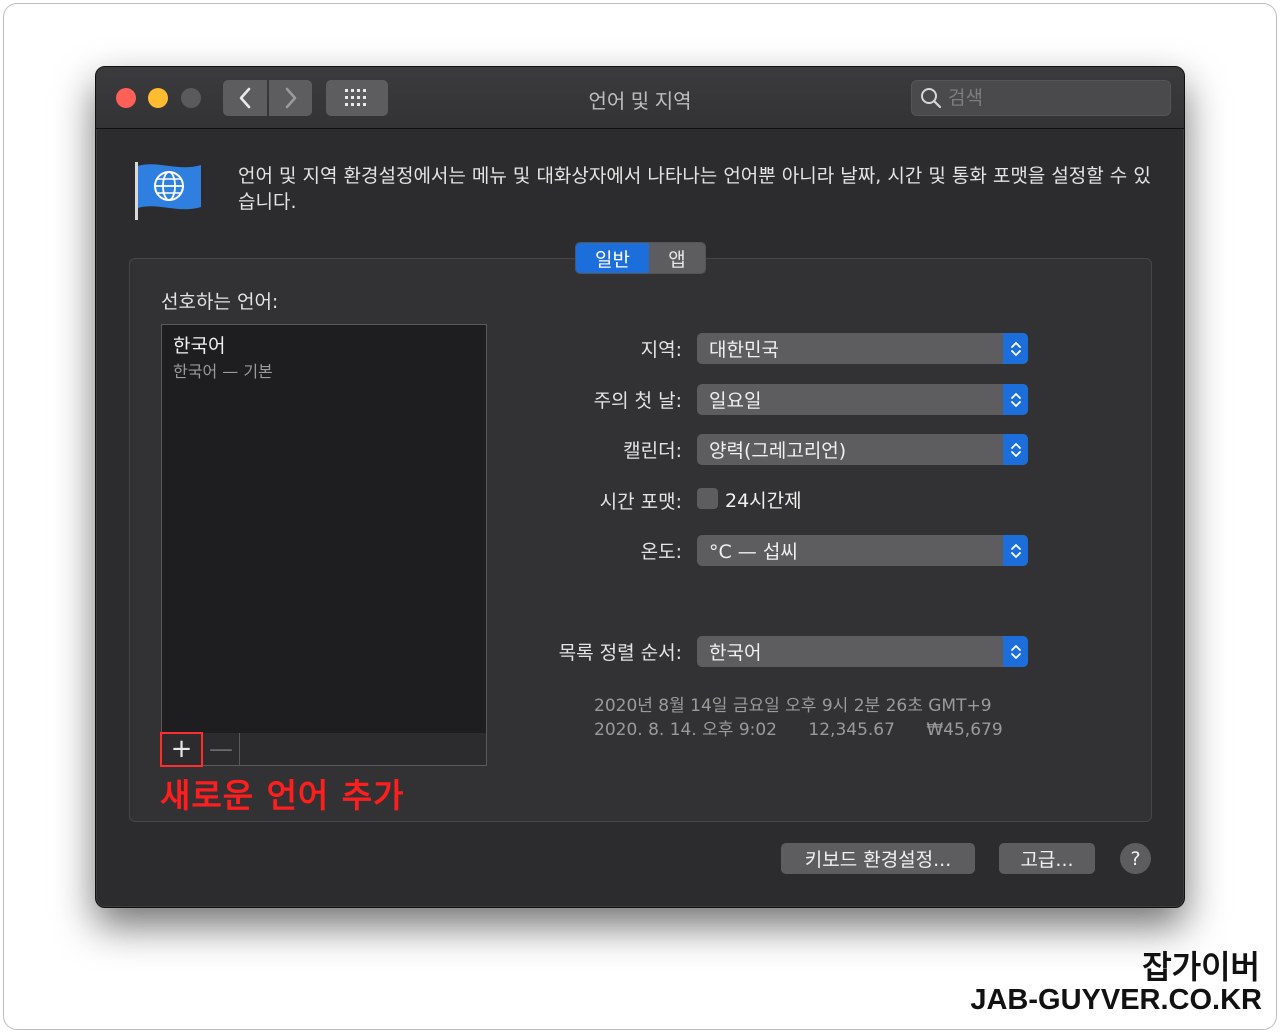 The image size is (1280, 1033). What do you see at coordinates (221, 749) in the screenshot?
I see `remove-language-button: —` at bounding box center [221, 749].